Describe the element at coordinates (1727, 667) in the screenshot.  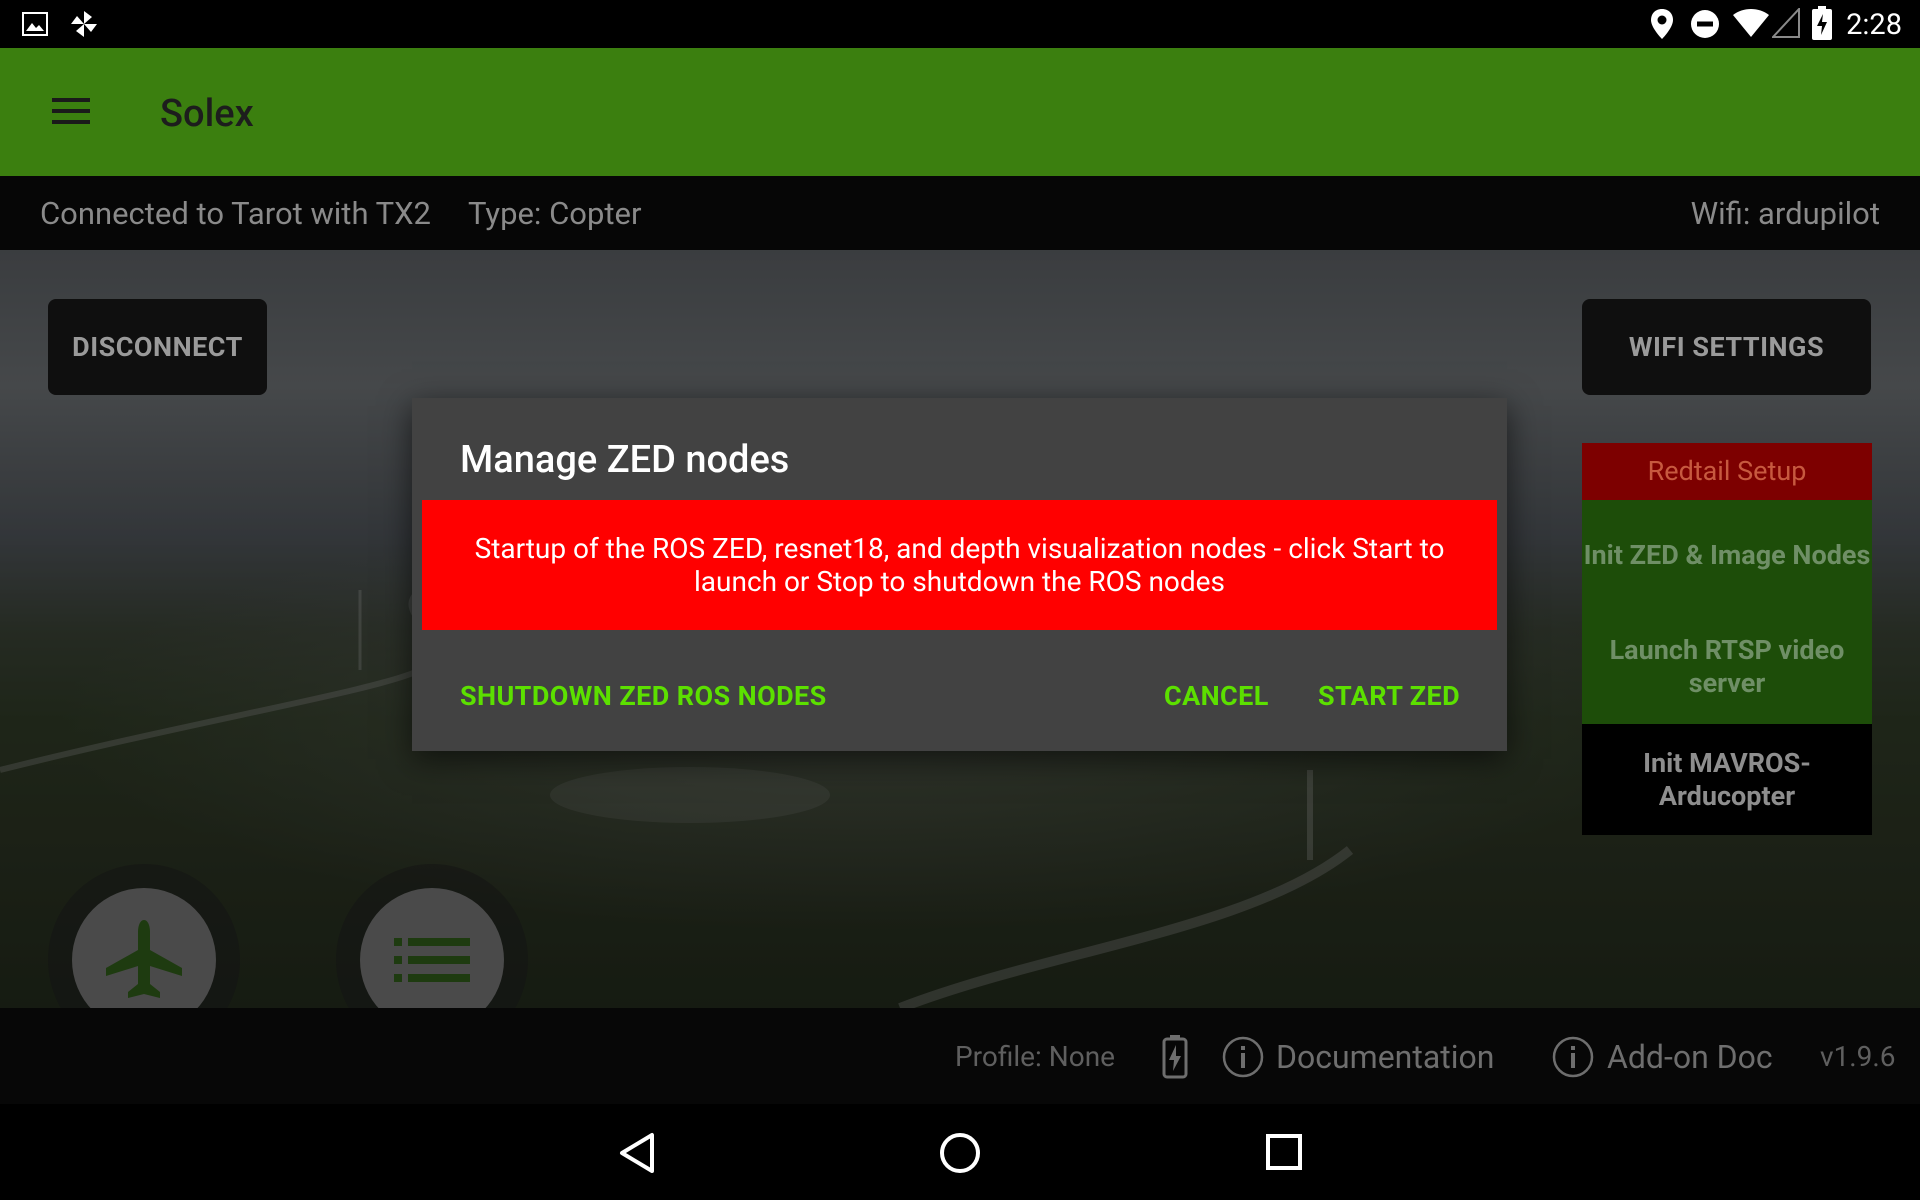
I see `launch-rtsp-button: Launch RTSP video server` at that location.